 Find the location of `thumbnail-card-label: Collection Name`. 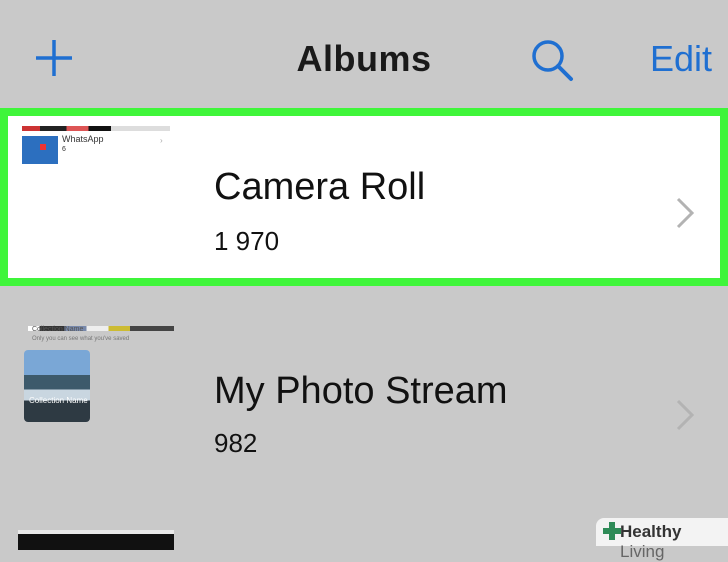

thumbnail-card-label: Collection Name is located at coordinates (58, 400).